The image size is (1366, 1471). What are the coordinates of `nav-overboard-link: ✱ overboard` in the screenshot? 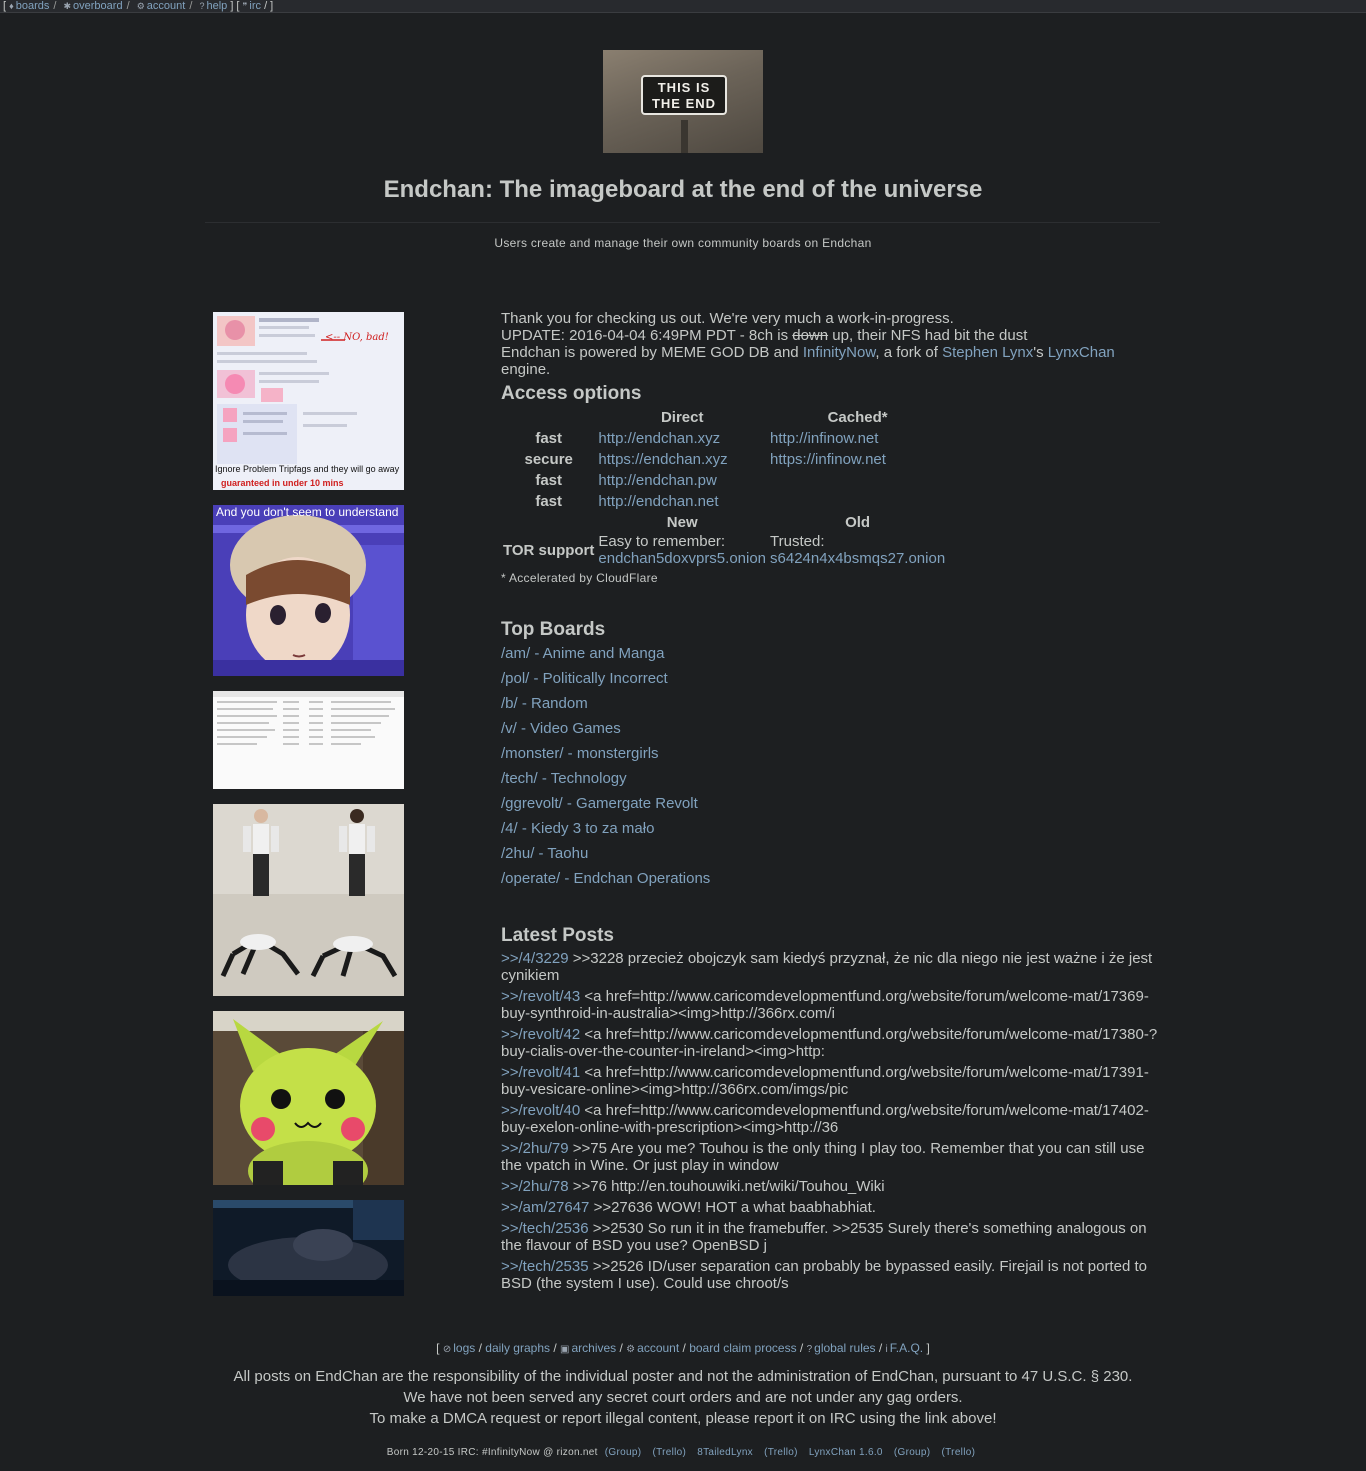 It's located at (92, 6).